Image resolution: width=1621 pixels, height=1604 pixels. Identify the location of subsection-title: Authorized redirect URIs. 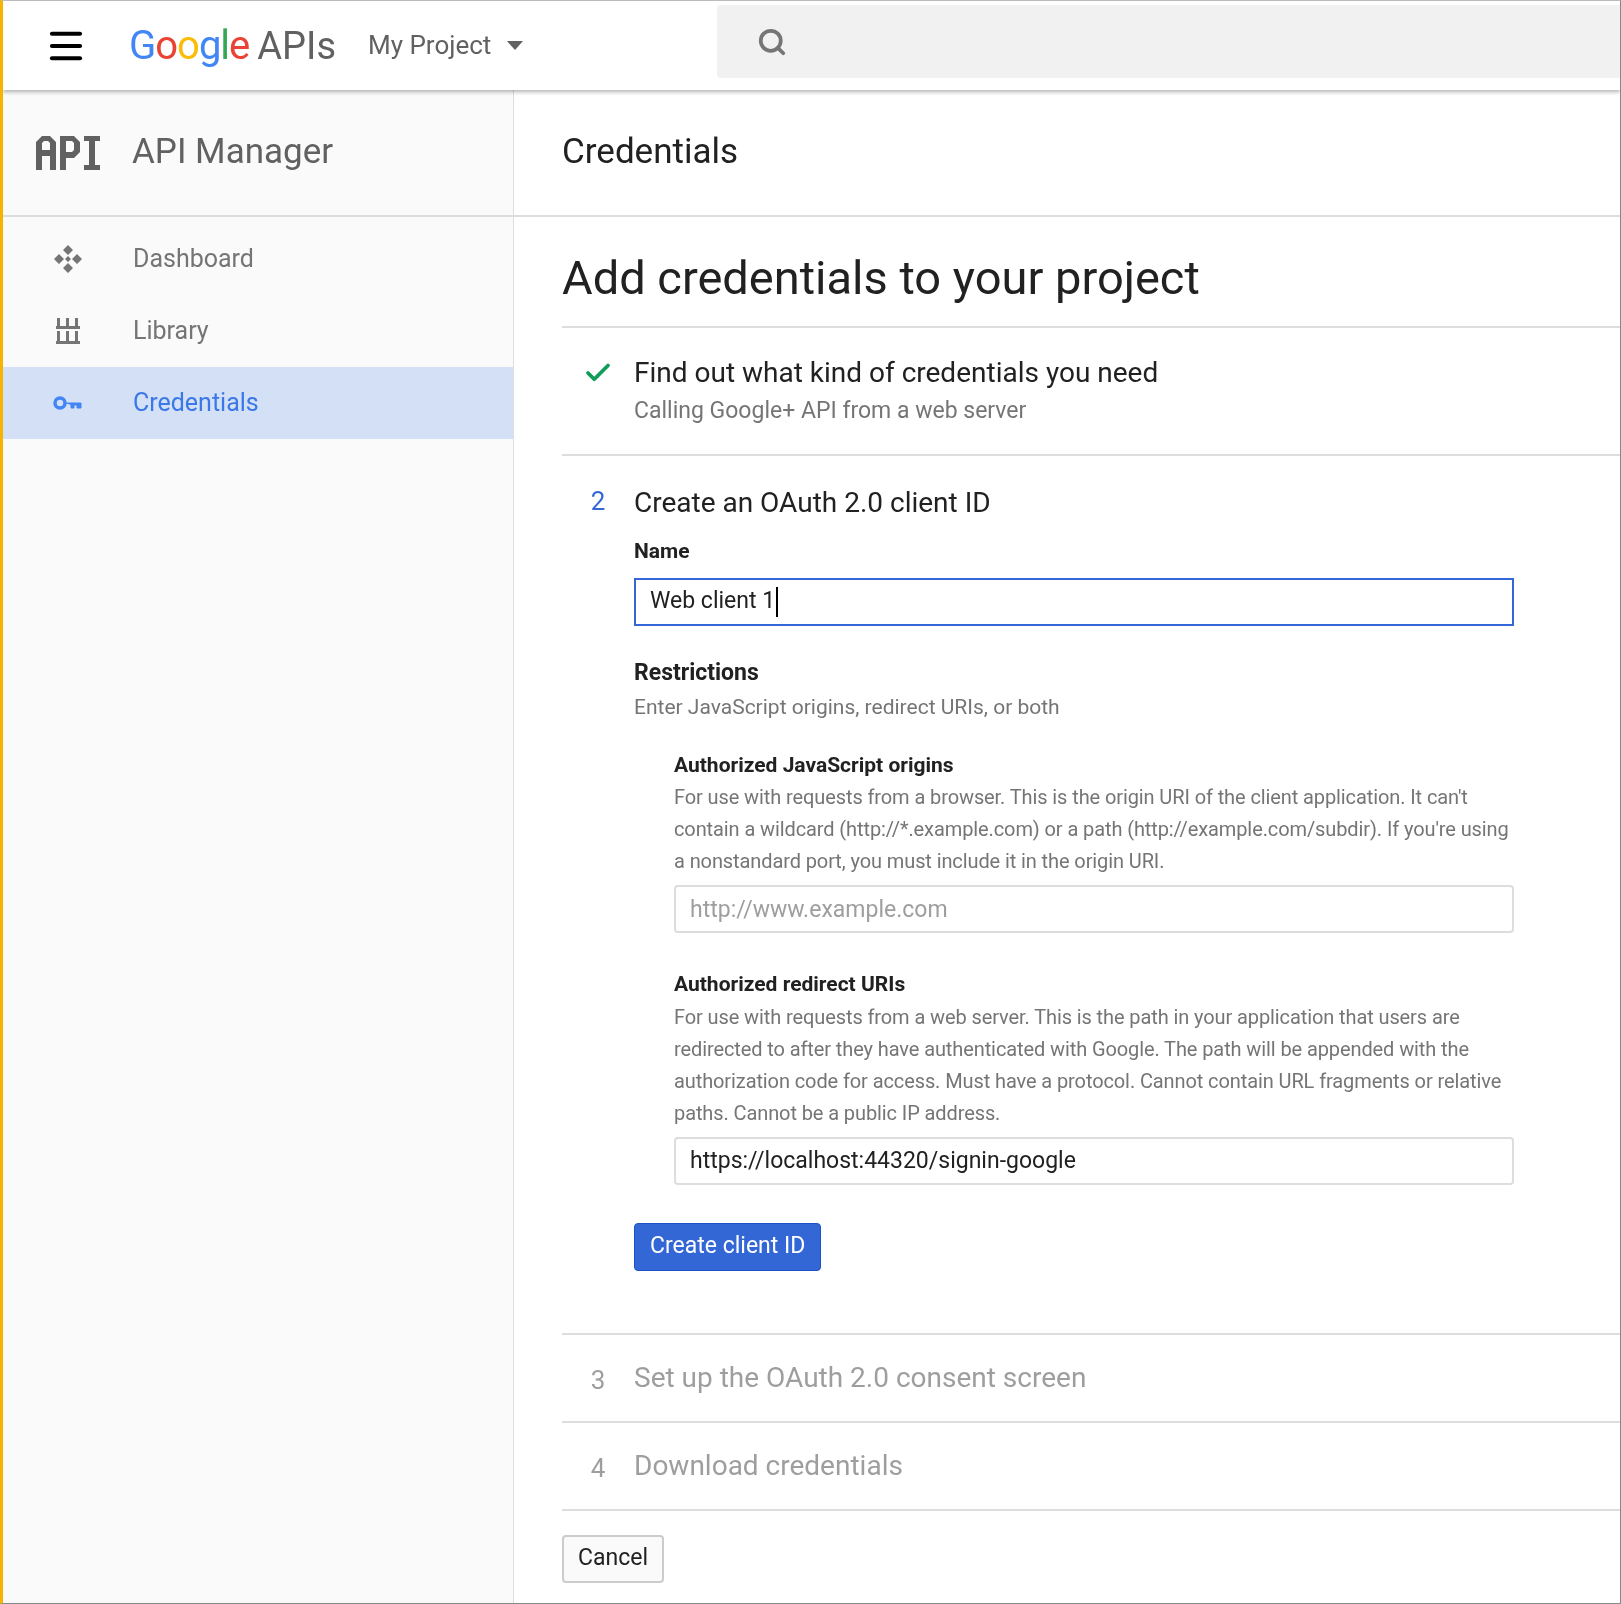
(790, 984).